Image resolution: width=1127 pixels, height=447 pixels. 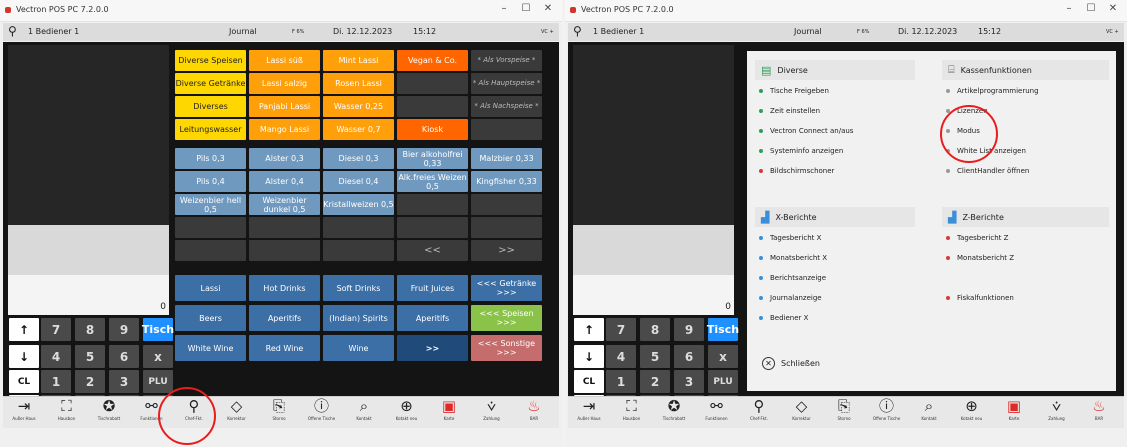 I want to click on product-button: * Als Vorspeise *, so click(x=506, y=60).